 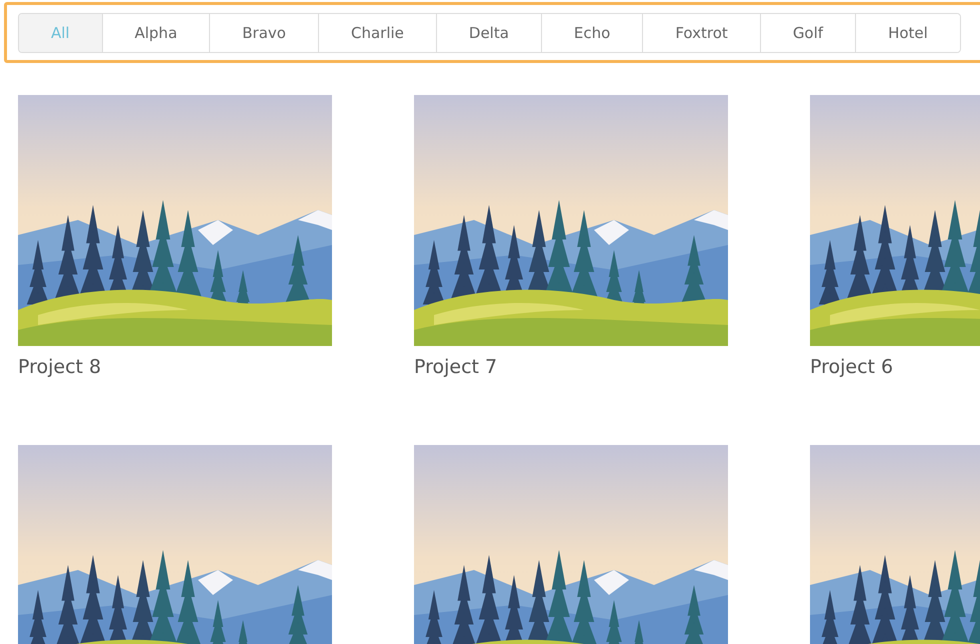 What do you see at coordinates (456, 367) in the screenshot?
I see `project-title: Project 7` at bounding box center [456, 367].